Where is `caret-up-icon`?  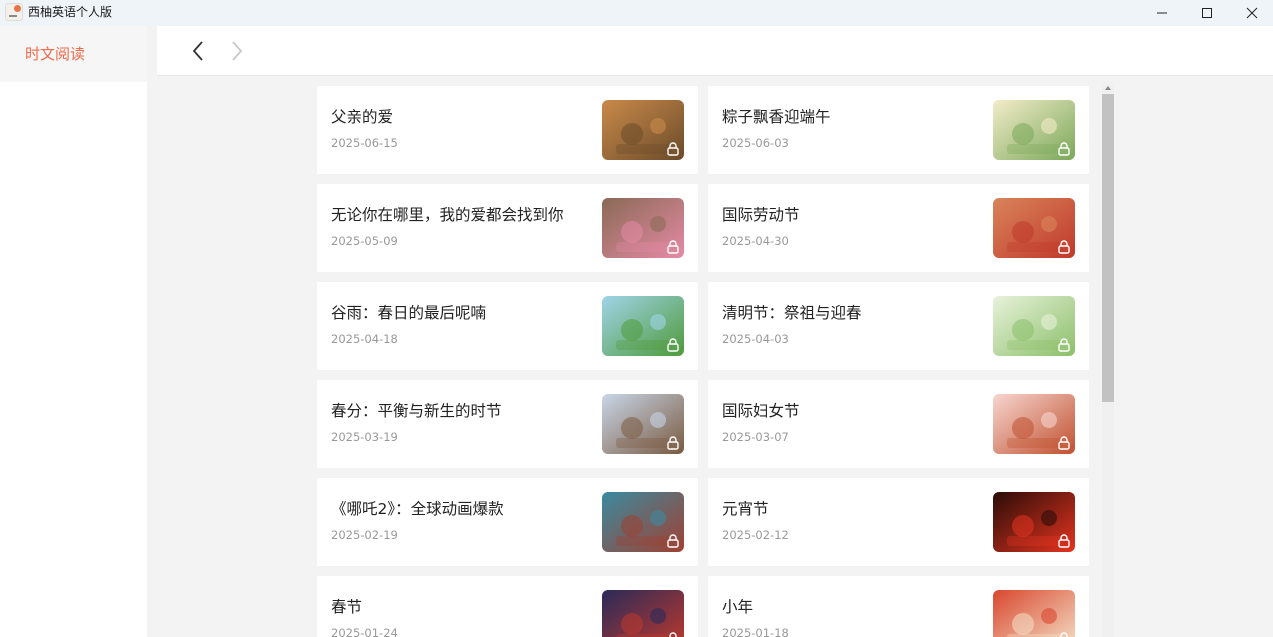
caret-up-icon is located at coordinates (1108, 88).